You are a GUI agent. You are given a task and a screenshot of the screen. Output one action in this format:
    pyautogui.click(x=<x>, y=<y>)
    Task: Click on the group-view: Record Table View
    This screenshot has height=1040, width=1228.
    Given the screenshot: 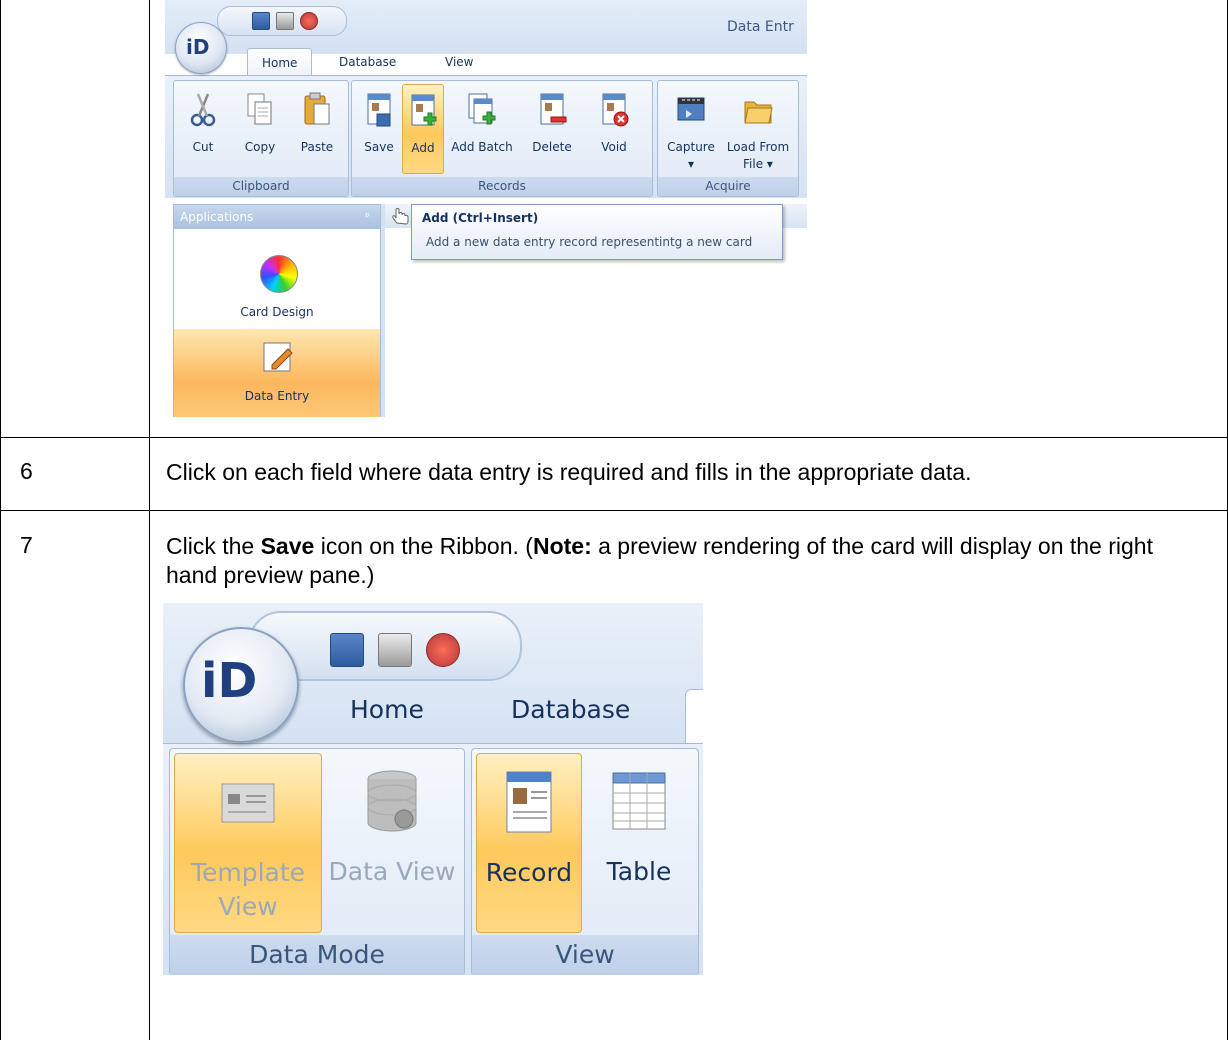 What is the action you would take?
    pyautogui.click(x=585, y=861)
    